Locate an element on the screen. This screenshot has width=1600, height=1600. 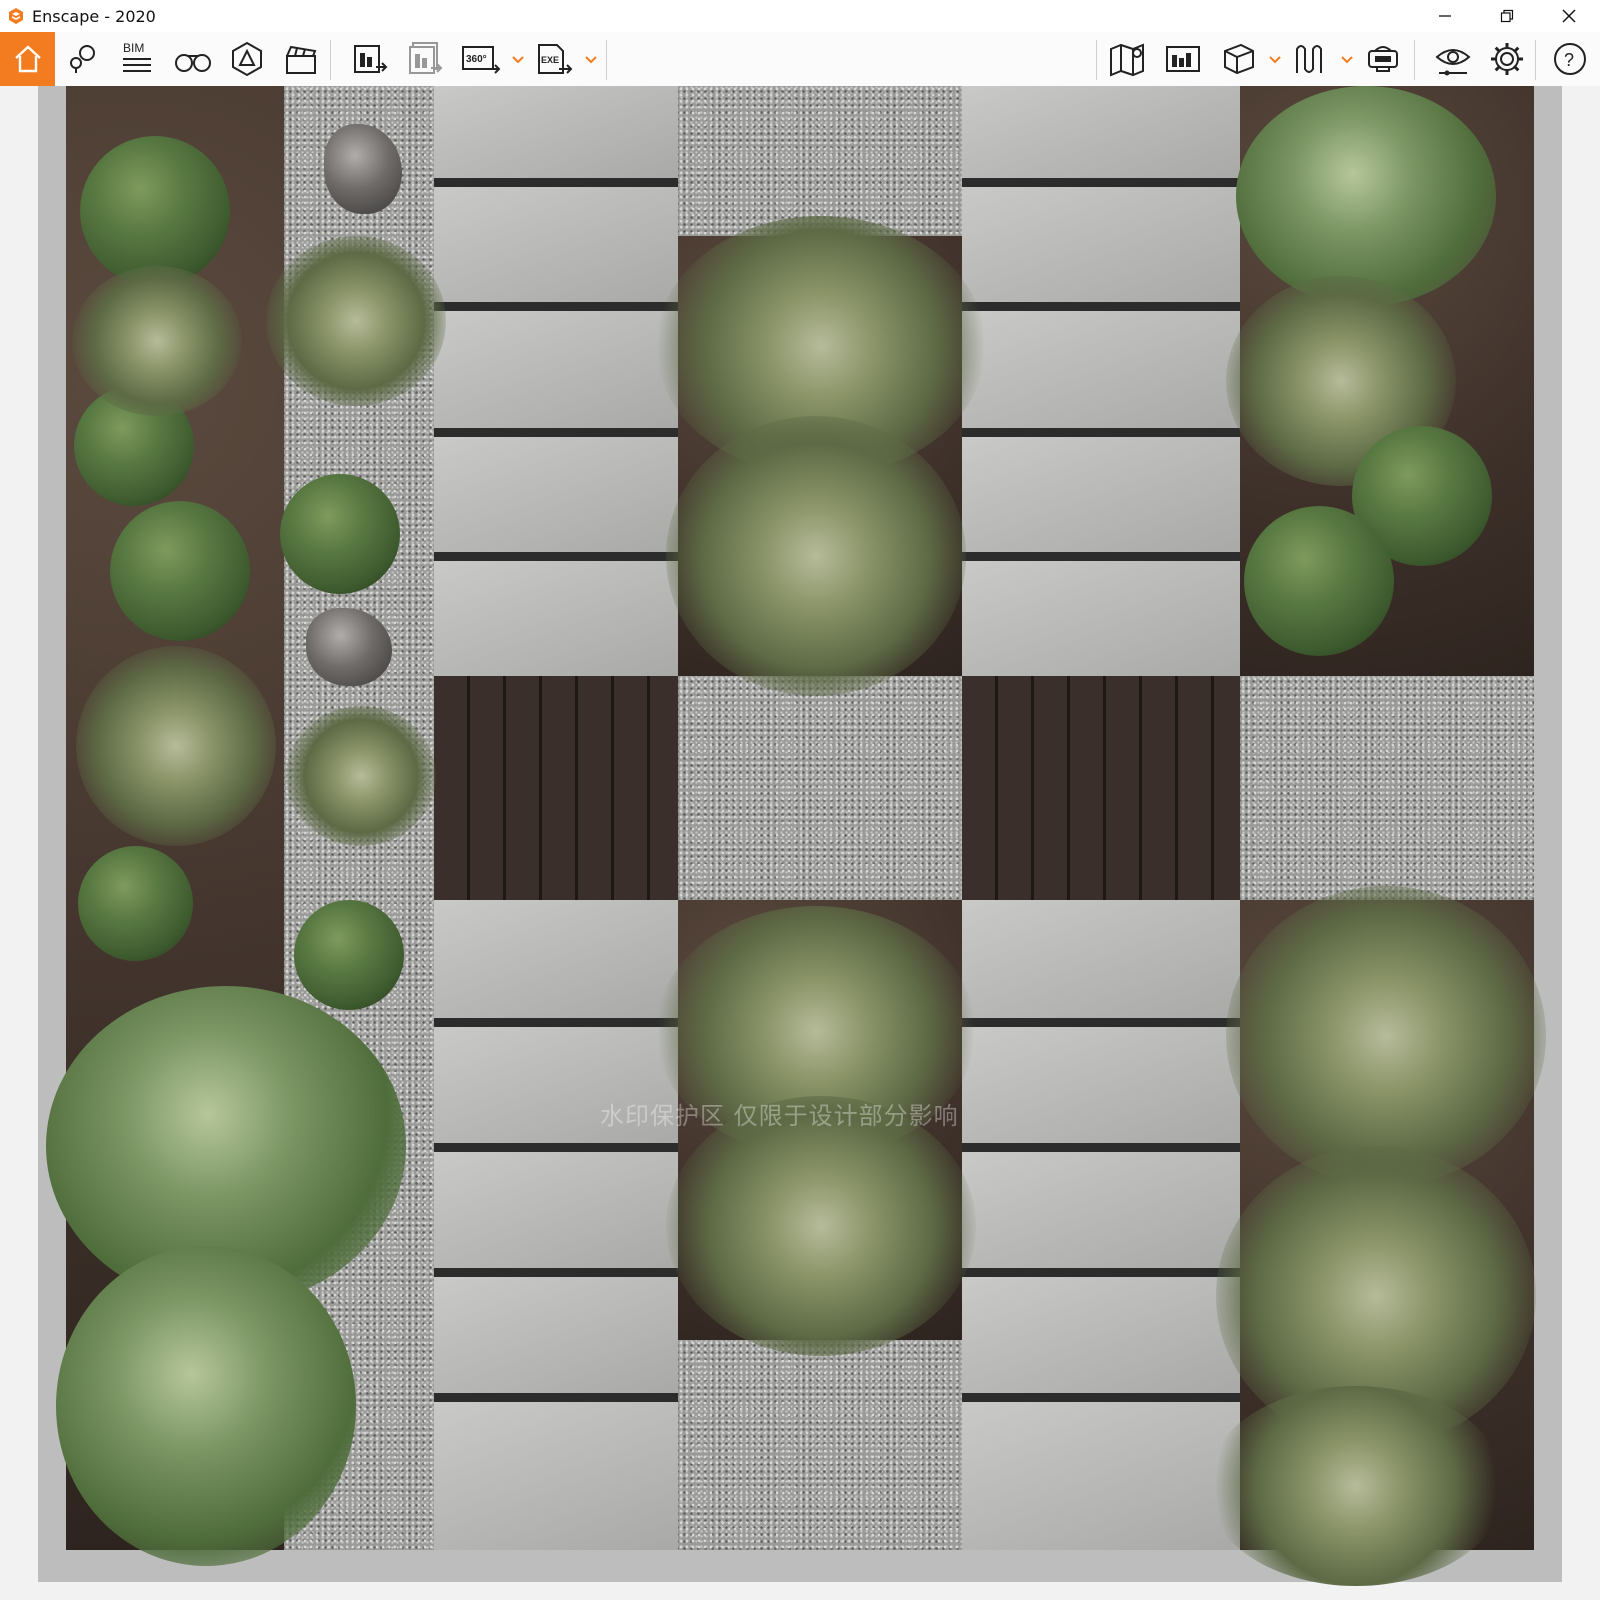
asset-library-button is located at coordinates (1183, 59).